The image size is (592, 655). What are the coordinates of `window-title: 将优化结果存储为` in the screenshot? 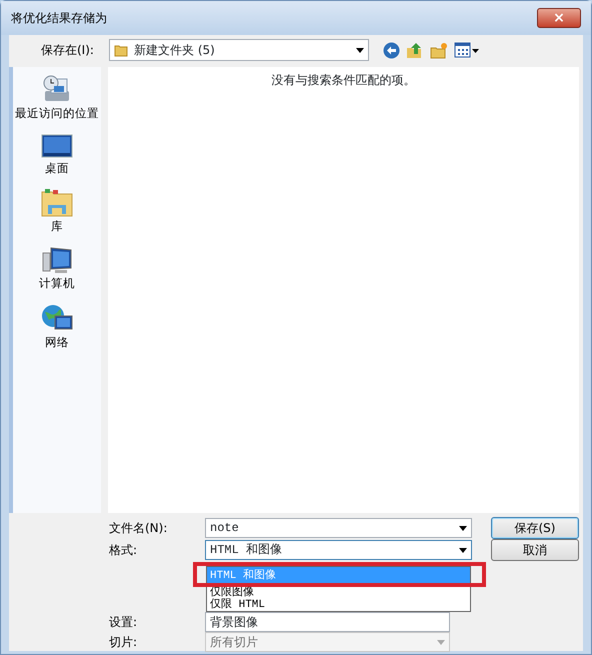 It's located at (59, 18).